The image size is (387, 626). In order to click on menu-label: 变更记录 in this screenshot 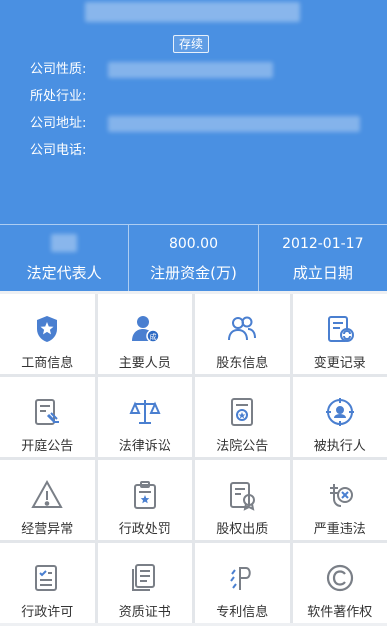, I will do `click(339, 363)`.